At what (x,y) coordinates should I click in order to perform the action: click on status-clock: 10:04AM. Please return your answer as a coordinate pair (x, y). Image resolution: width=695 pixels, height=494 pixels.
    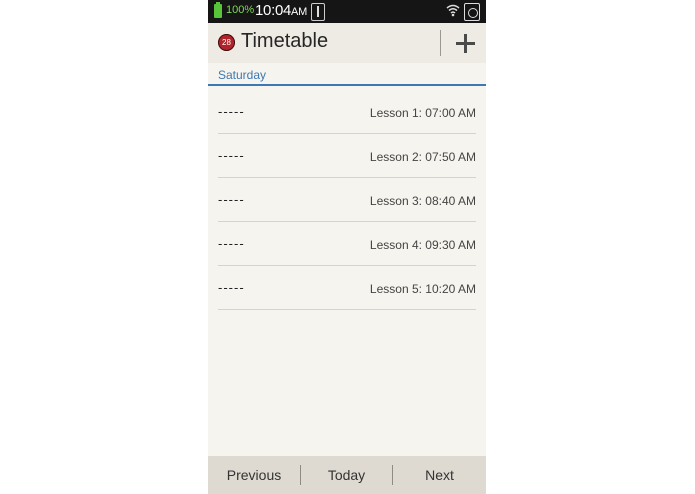
    Looking at the image, I should click on (281, 10).